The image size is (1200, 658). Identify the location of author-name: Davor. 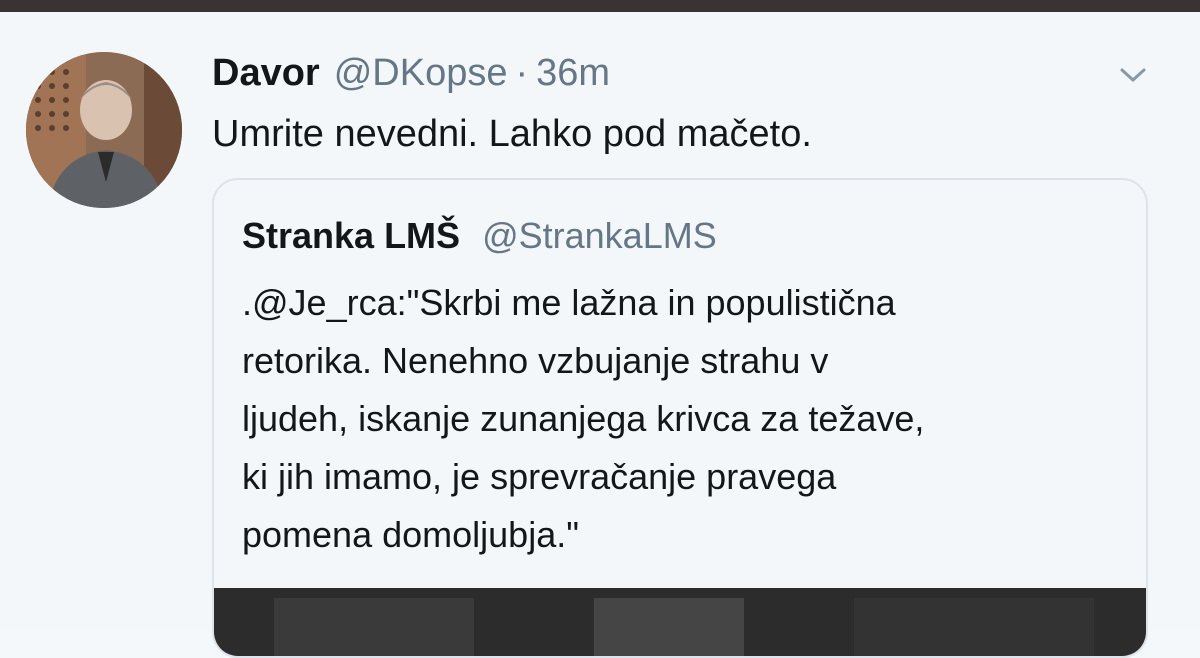
(266, 73).